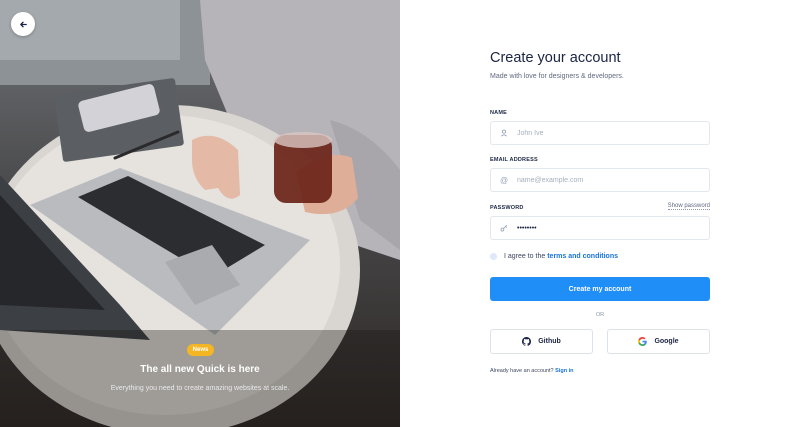 This screenshot has width=800, height=427. I want to click on terms-link: terms and conditions, so click(582, 256).